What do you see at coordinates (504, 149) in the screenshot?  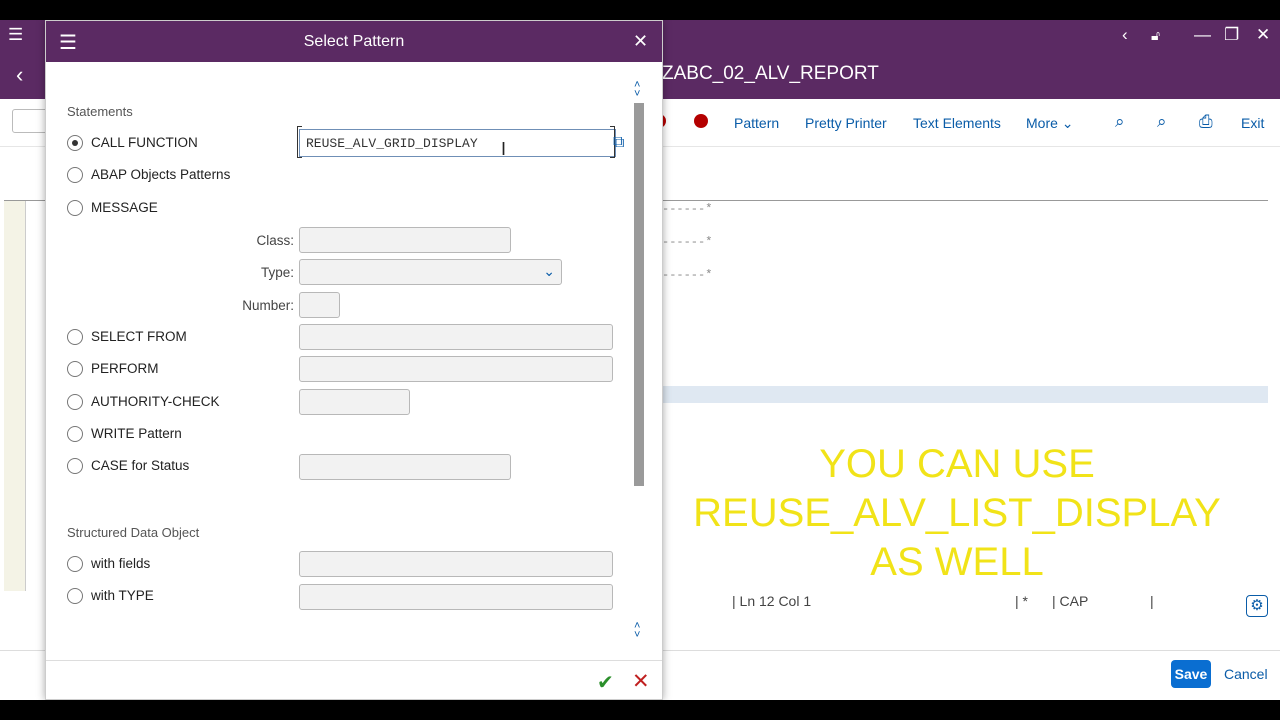 I see `text-cursor-icon: I` at bounding box center [504, 149].